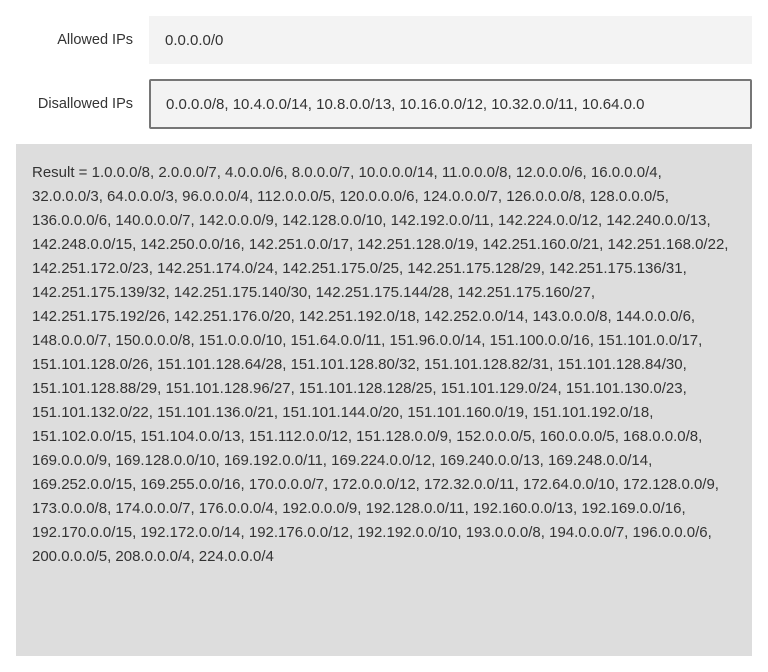  Describe the element at coordinates (450, 104) in the screenshot. I see `disallowed-ips-input` at that location.